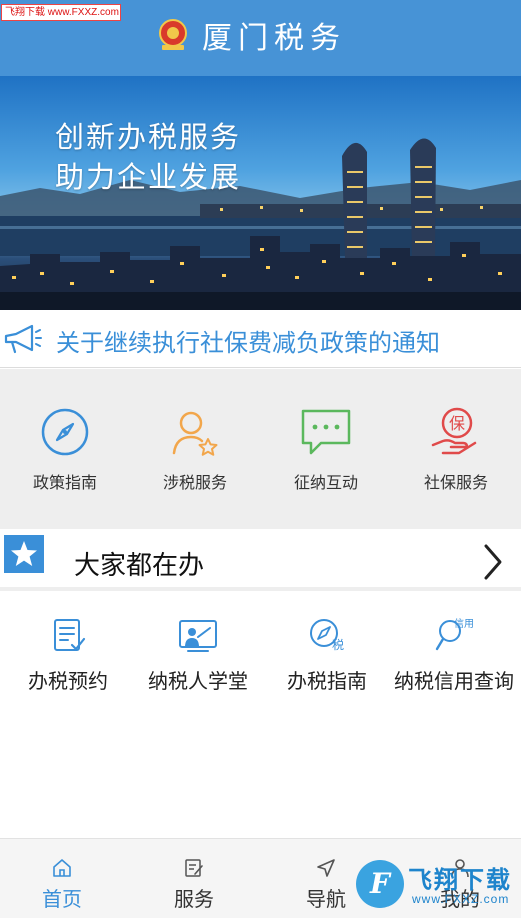  Describe the element at coordinates (194, 899) in the screenshot. I see `tab-services-label: 服务` at that location.